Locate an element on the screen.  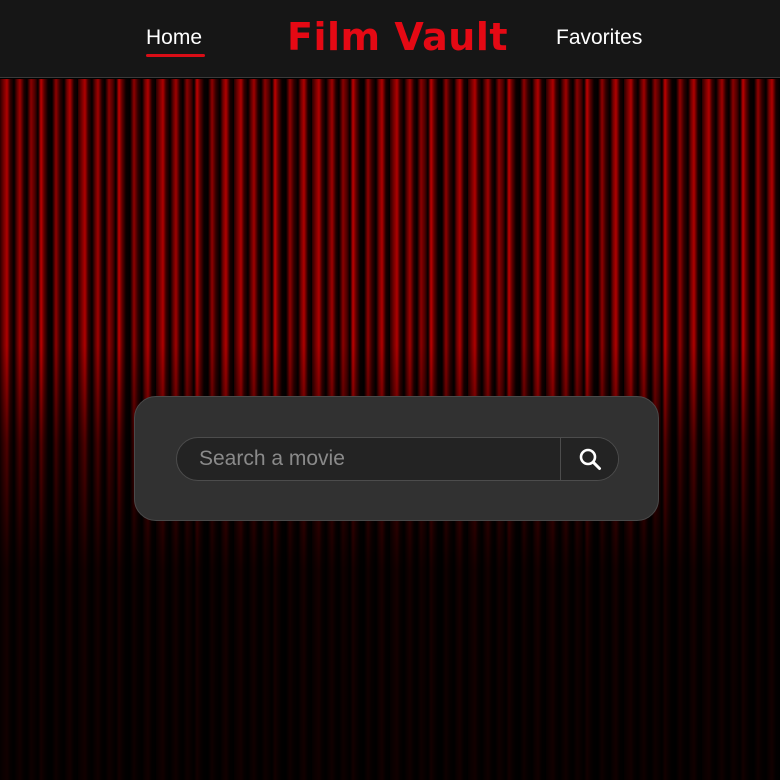
search-button is located at coordinates (589, 459).